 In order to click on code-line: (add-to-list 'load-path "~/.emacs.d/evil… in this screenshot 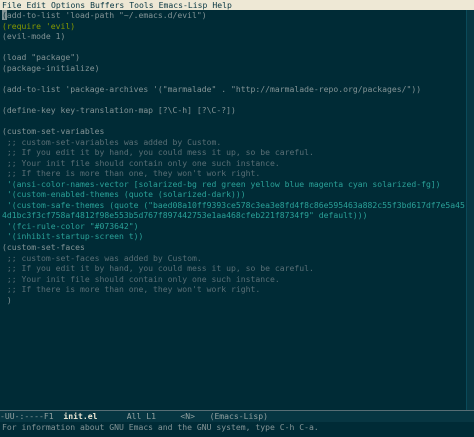, I will do `click(233, 15)`.